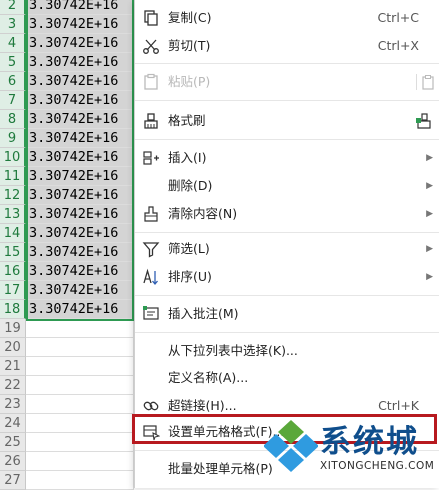  Describe the element at coordinates (151, 158) in the screenshot. I see `insert-cells-icon` at that location.